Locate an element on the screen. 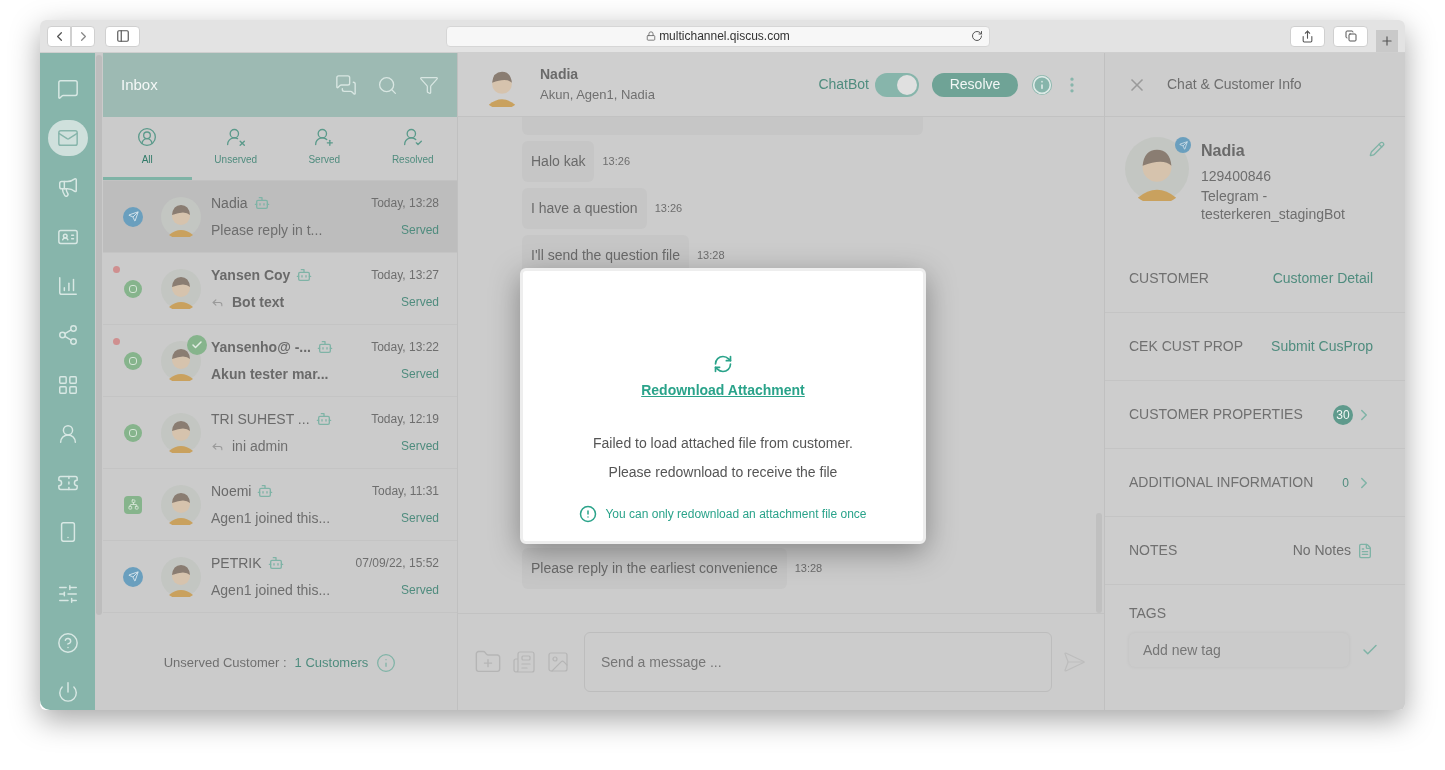 Image resolution: width=1445 pixels, height=770 pixels. plus-icon is located at coordinates (1387, 41).